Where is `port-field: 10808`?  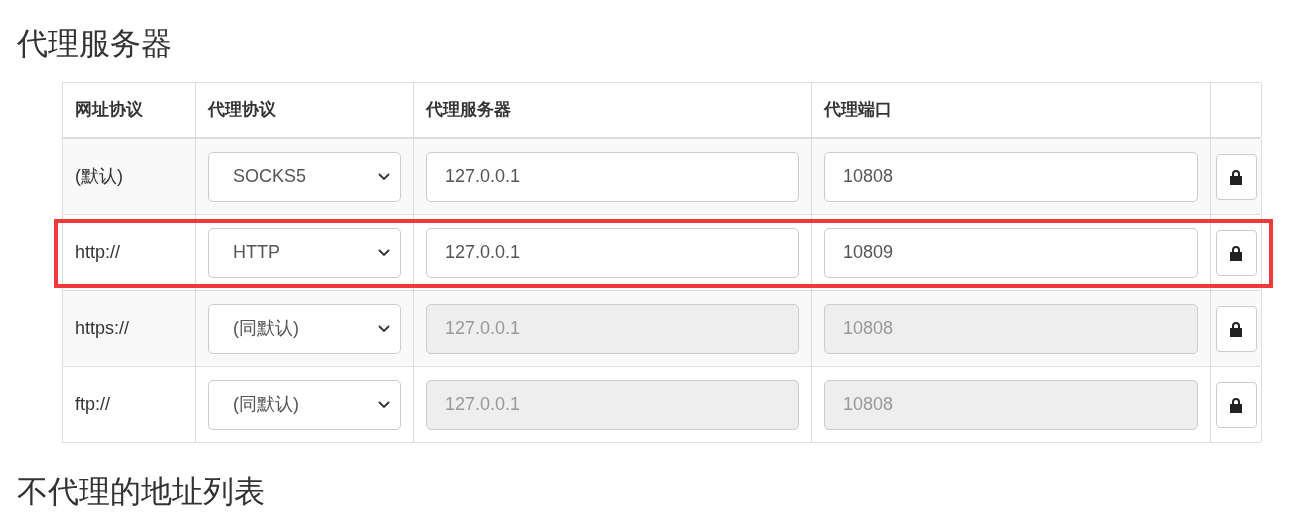 port-field: 10808 is located at coordinates (1011, 176).